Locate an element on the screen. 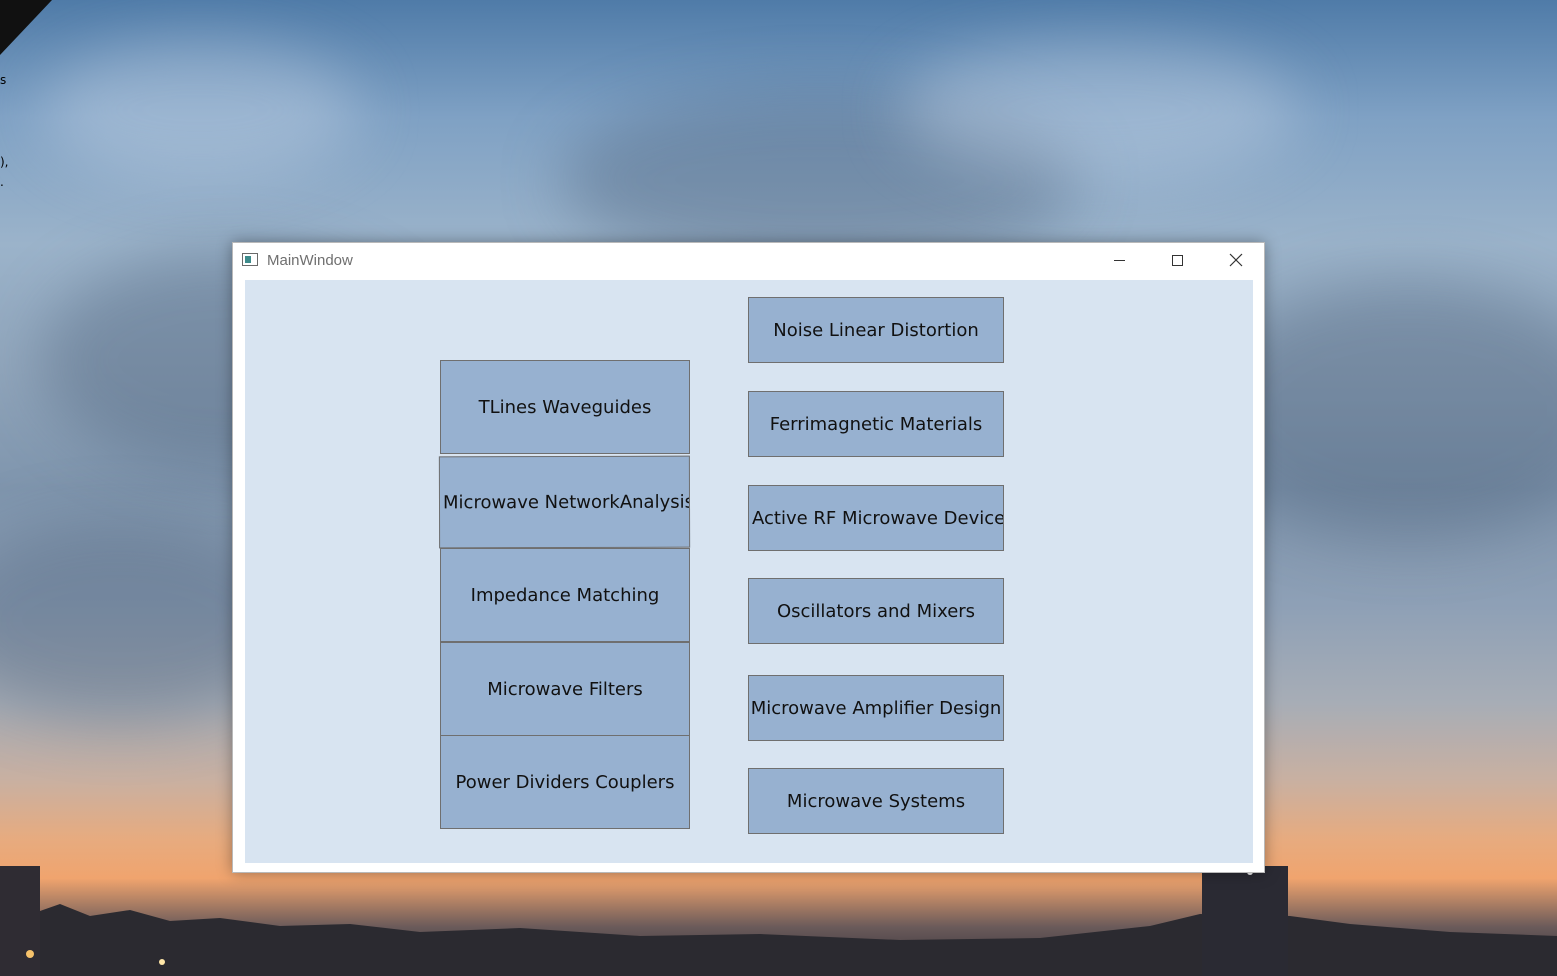  button-label: Noise Linear Distortion is located at coordinates (876, 330).